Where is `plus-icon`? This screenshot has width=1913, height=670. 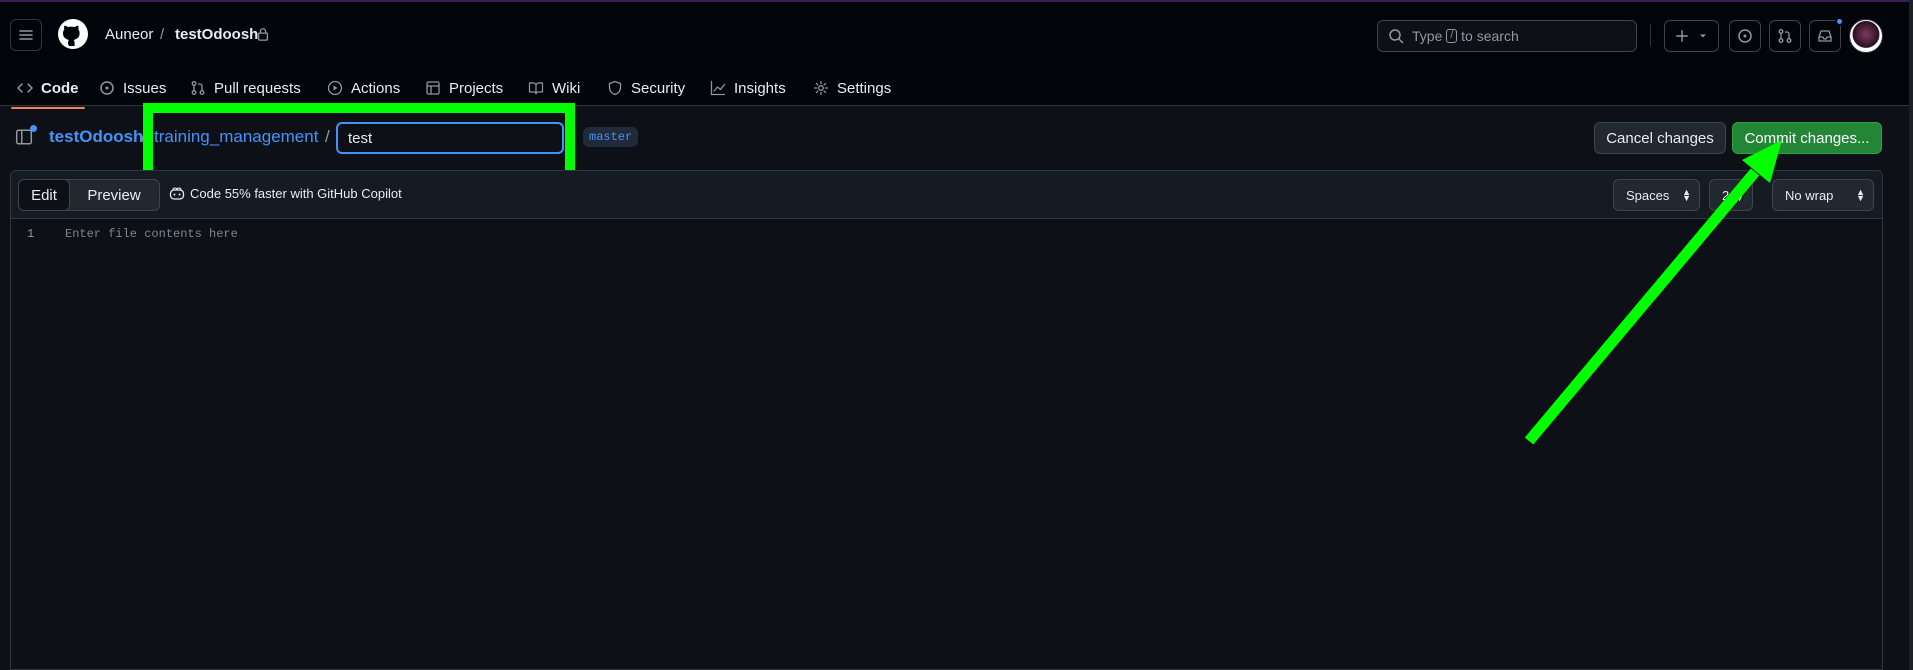 plus-icon is located at coordinates (1681, 36).